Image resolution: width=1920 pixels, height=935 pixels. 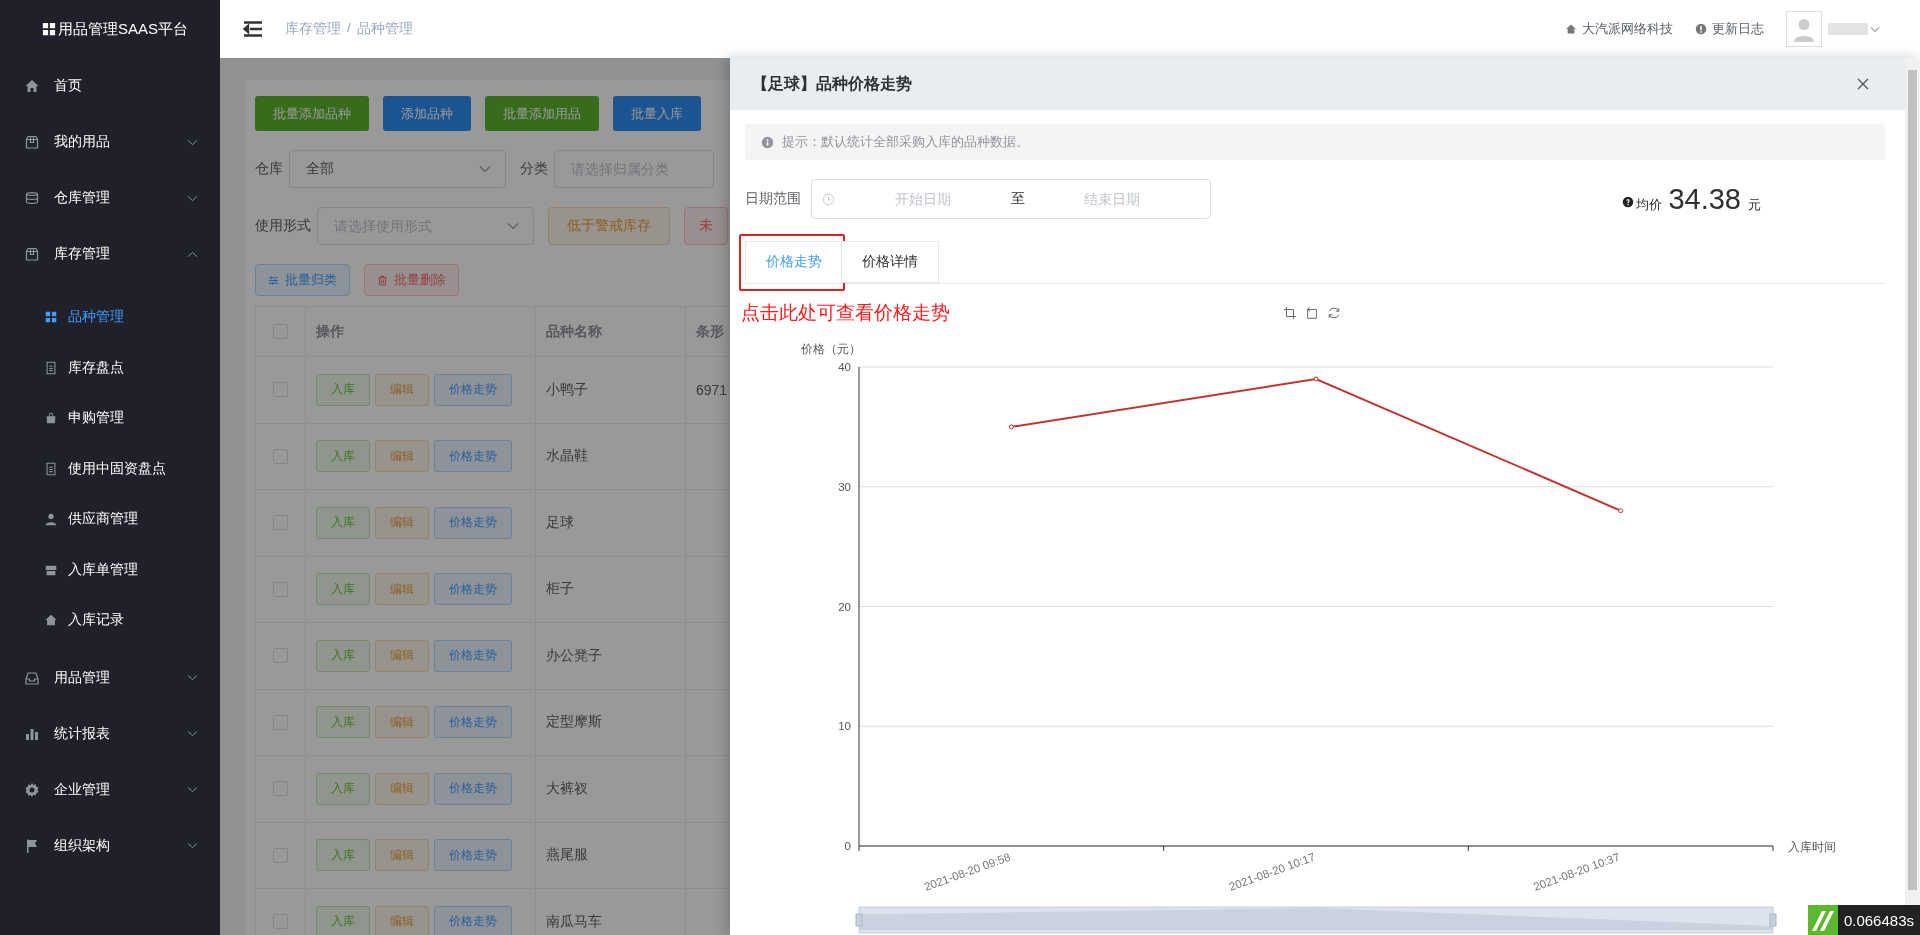 What do you see at coordinates (110, 620) in the screenshot?
I see `submenu-item: 入库记录` at bounding box center [110, 620].